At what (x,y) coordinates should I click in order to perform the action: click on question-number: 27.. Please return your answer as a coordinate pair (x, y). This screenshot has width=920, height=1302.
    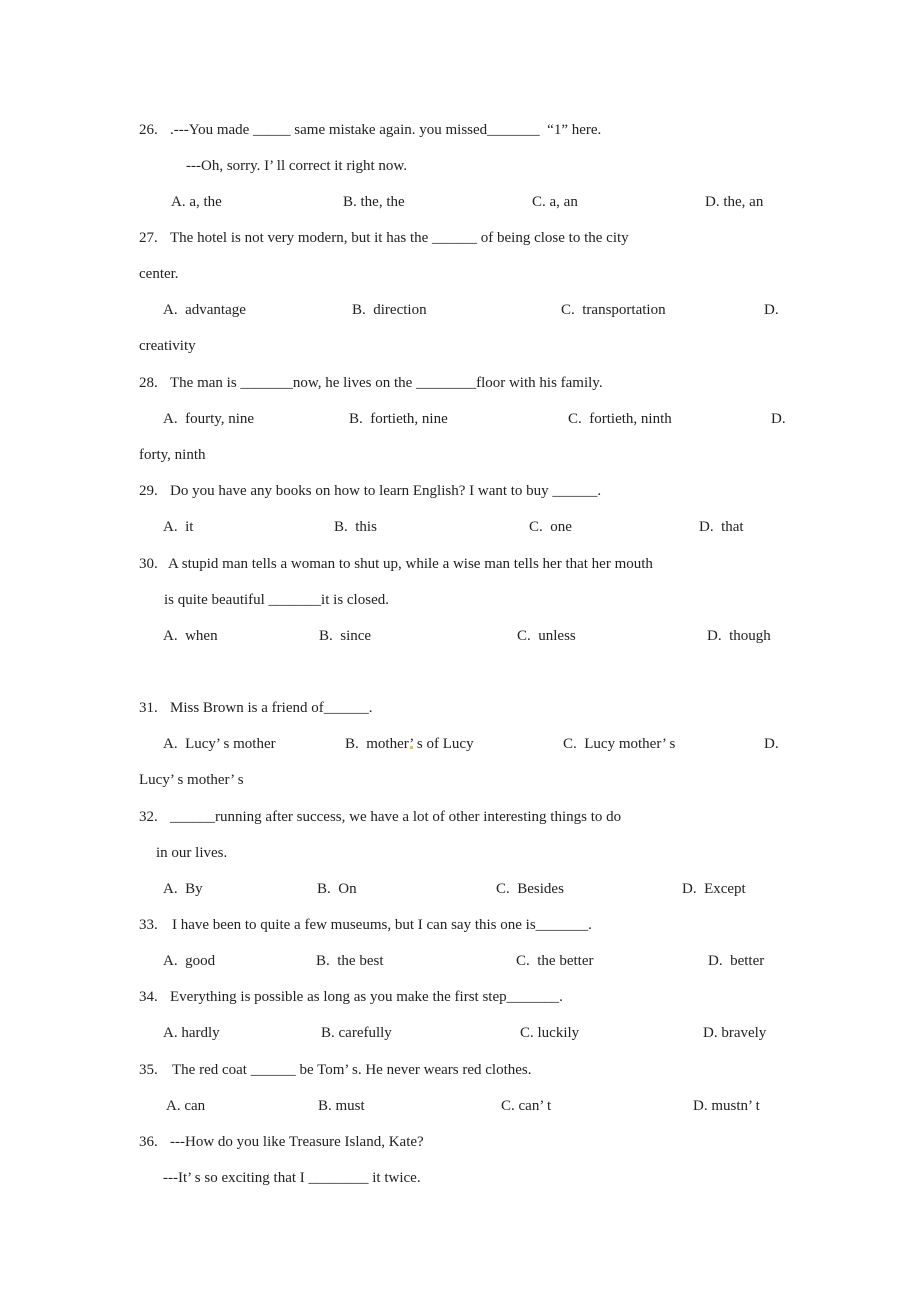
    Looking at the image, I should click on (148, 238).